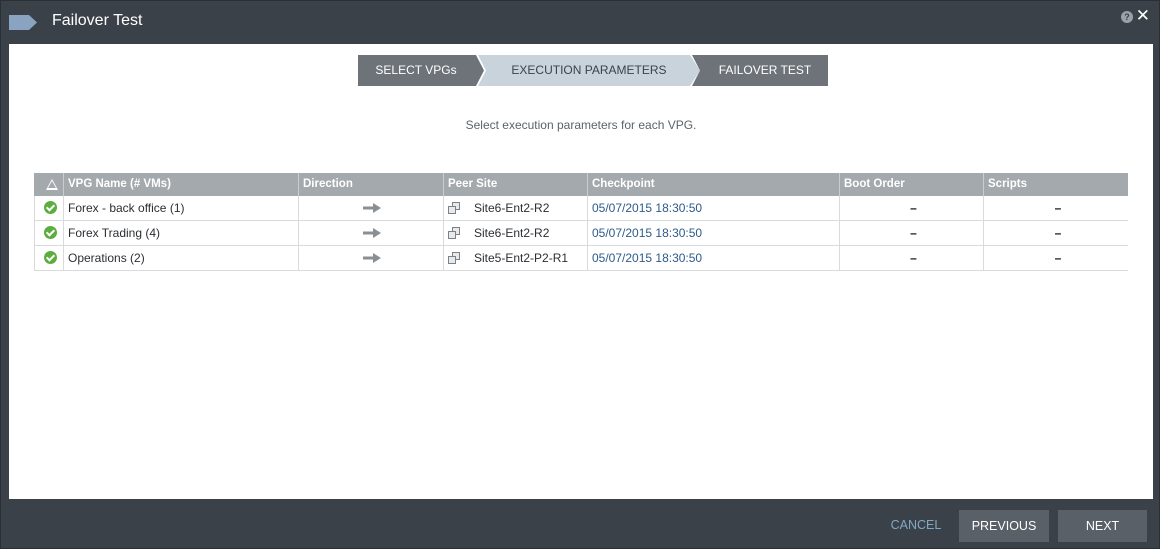 This screenshot has height=549, width=1160. What do you see at coordinates (1056, 184) in the screenshot?
I see `column-header-scripts: Scripts` at bounding box center [1056, 184].